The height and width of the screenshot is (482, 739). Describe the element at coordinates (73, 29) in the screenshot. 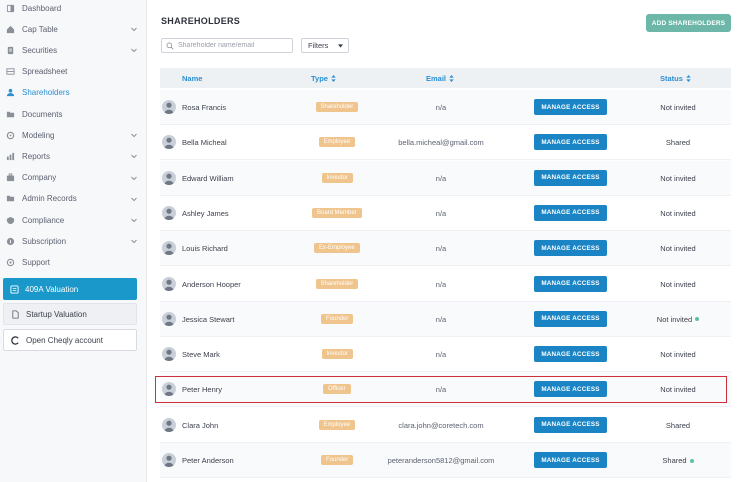

I see `sidebar-item-cap-table: Cap Table` at that location.